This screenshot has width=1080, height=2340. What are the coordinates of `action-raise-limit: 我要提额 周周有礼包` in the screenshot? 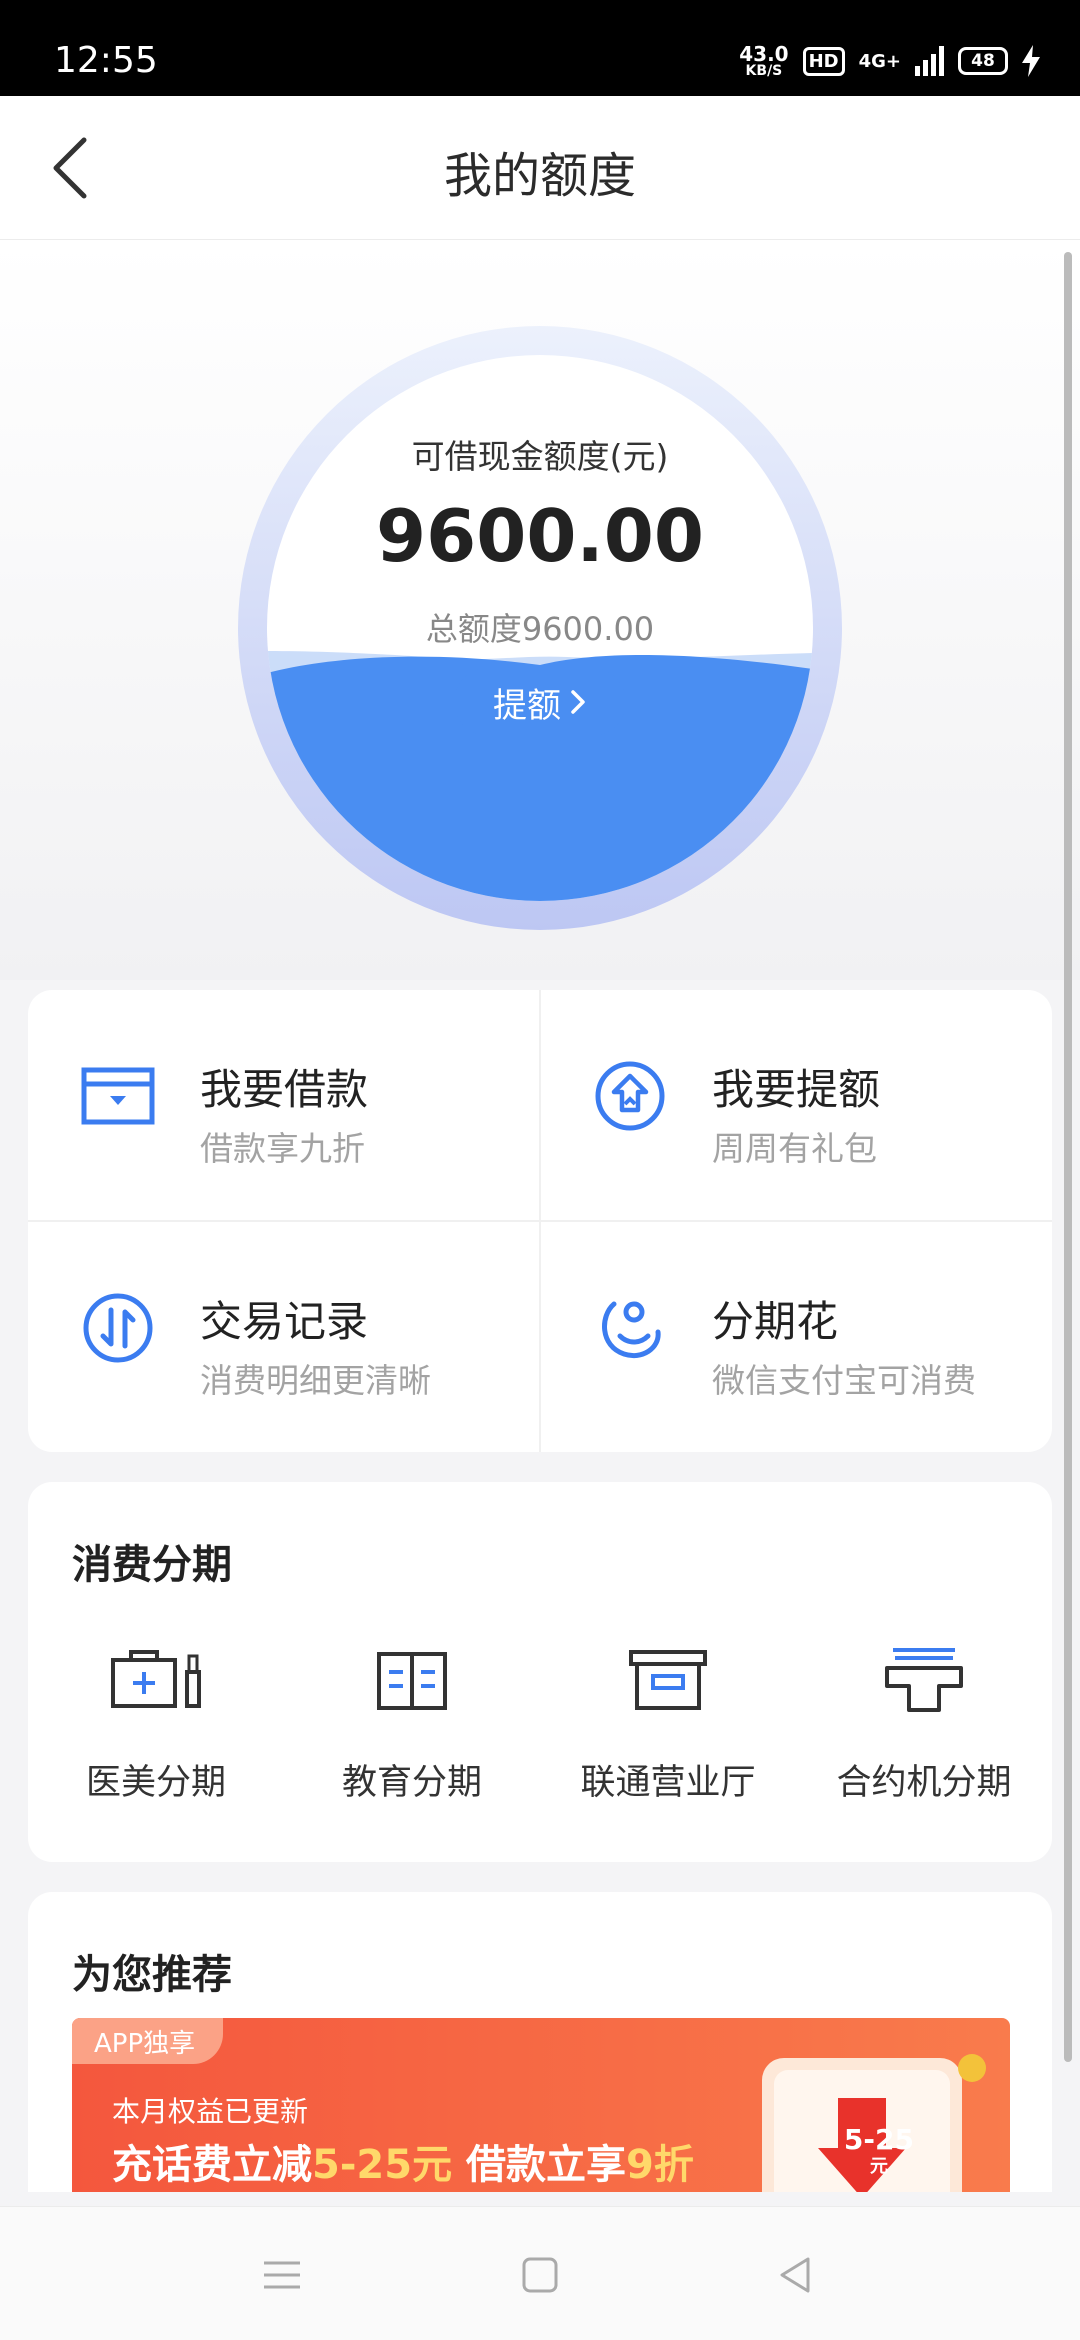 It's located at (796, 1105).